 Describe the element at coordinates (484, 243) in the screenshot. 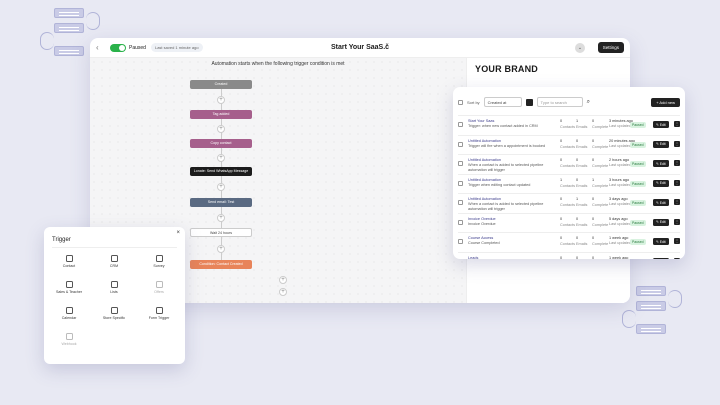

I see `automation-description: Course Completed` at that location.